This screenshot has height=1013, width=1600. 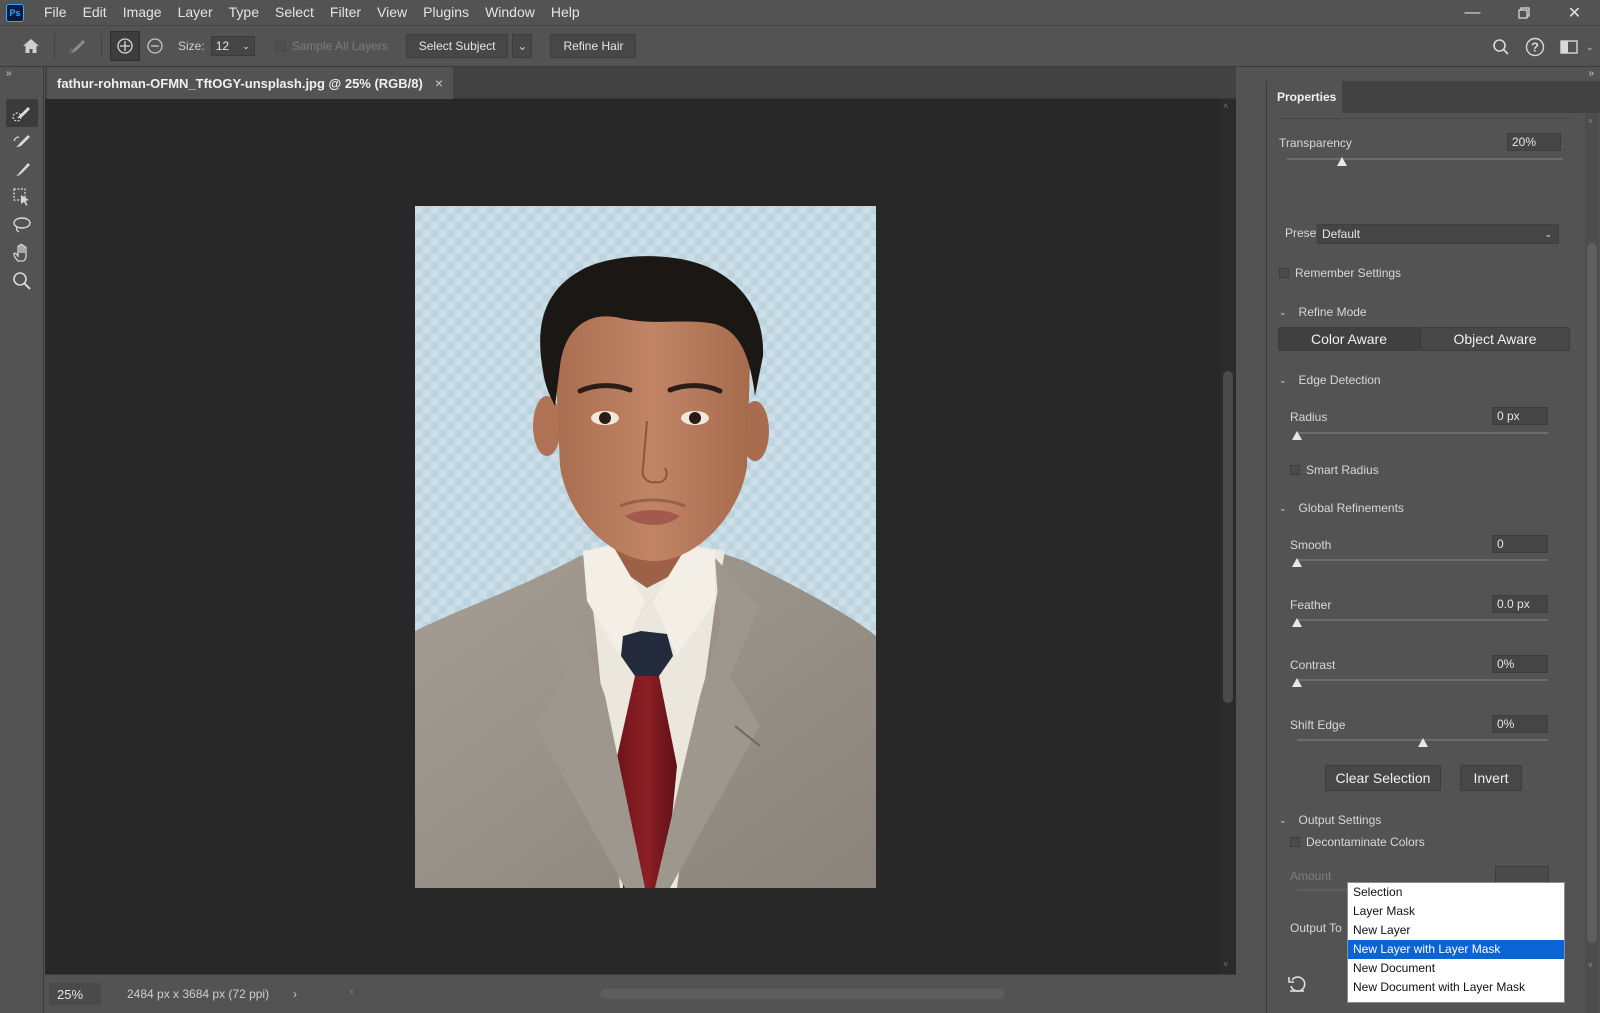 What do you see at coordinates (1456, 949) in the screenshot?
I see `output-option-new-layer-with-layer-mask: New Layer with Layer Mask` at bounding box center [1456, 949].